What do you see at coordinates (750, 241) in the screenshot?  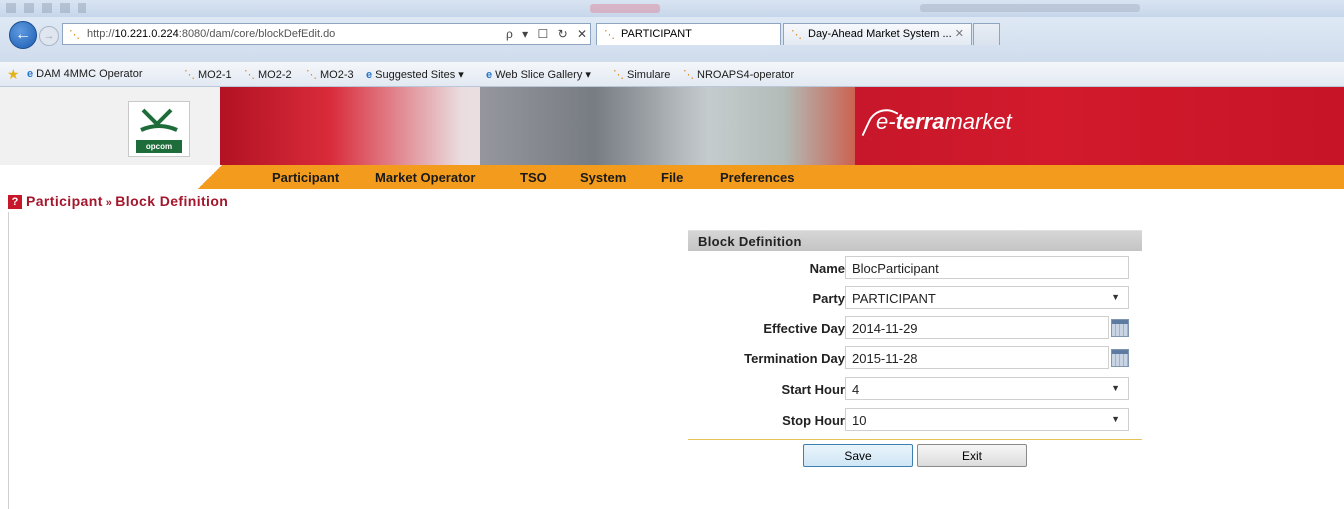 I see `form-title: Block Definition` at bounding box center [750, 241].